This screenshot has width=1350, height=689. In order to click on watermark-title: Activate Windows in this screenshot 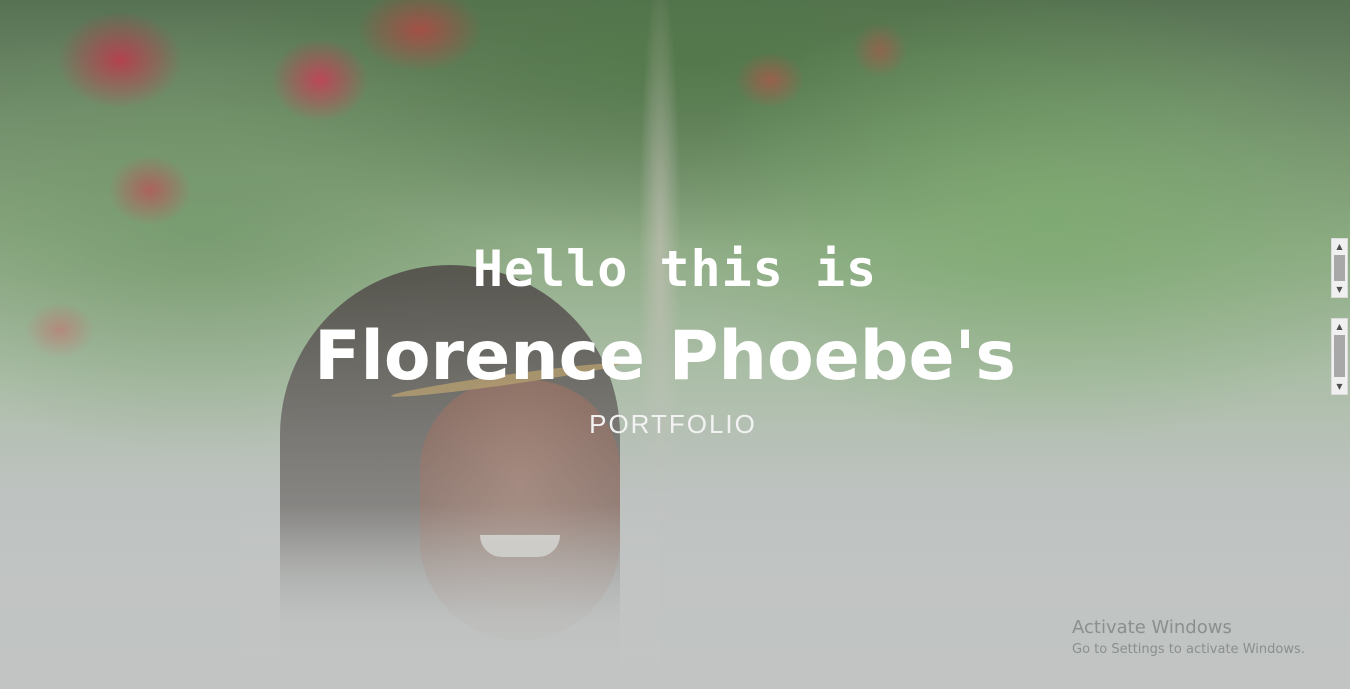, I will do `click(1152, 627)`.